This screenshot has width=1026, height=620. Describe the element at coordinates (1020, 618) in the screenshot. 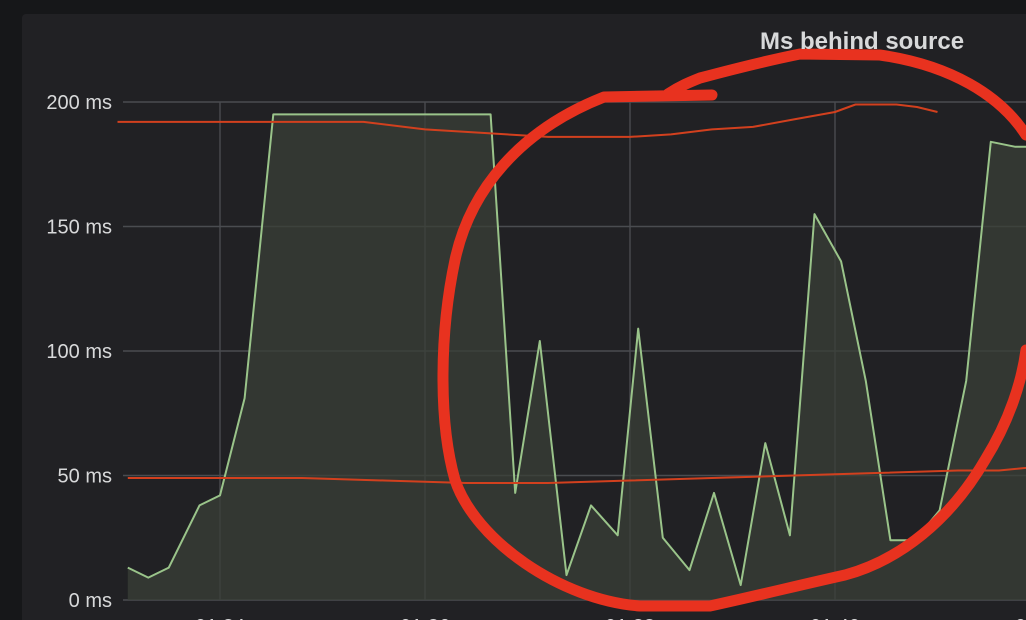

I see `x-tick-label: 01:42` at that location.